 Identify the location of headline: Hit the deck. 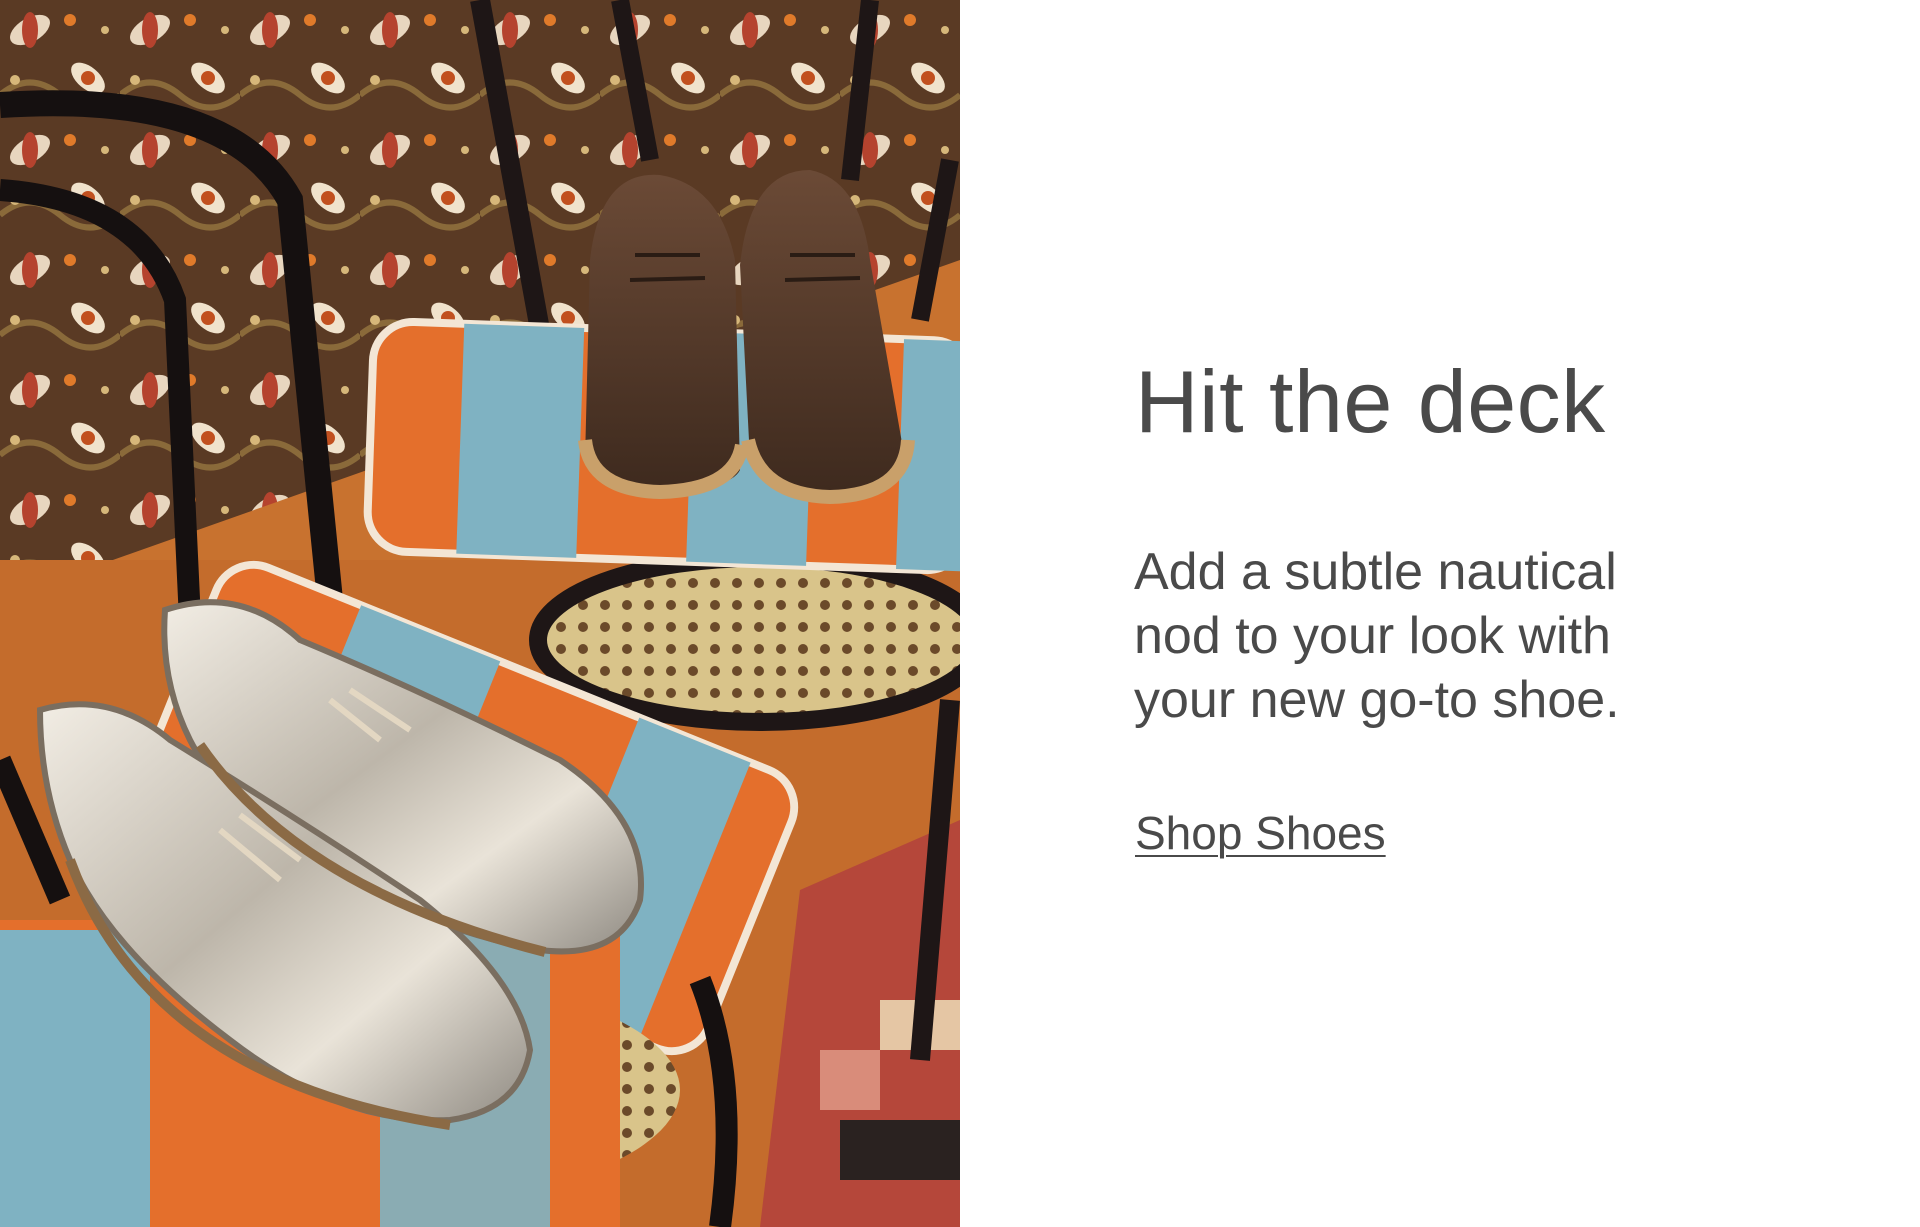
(1370, 401).